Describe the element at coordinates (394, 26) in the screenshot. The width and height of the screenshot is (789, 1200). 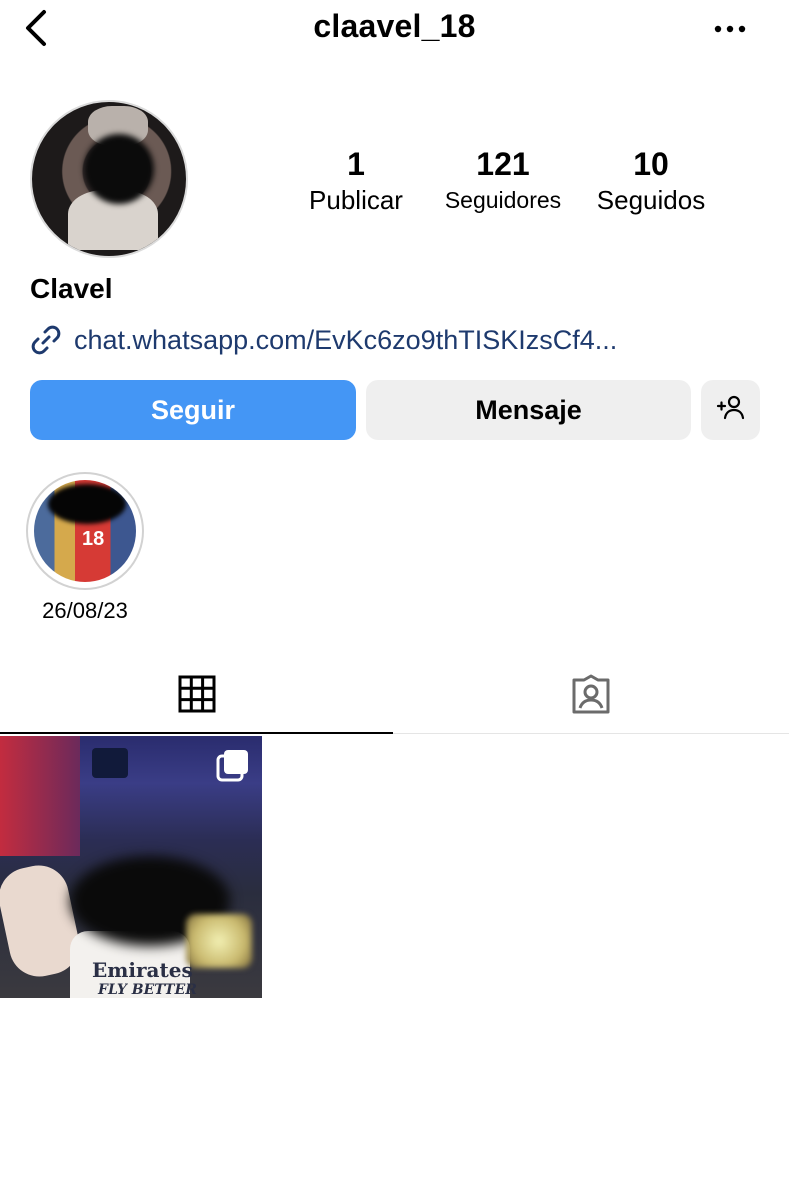
I see `profile-username: claavel_18` at that location.